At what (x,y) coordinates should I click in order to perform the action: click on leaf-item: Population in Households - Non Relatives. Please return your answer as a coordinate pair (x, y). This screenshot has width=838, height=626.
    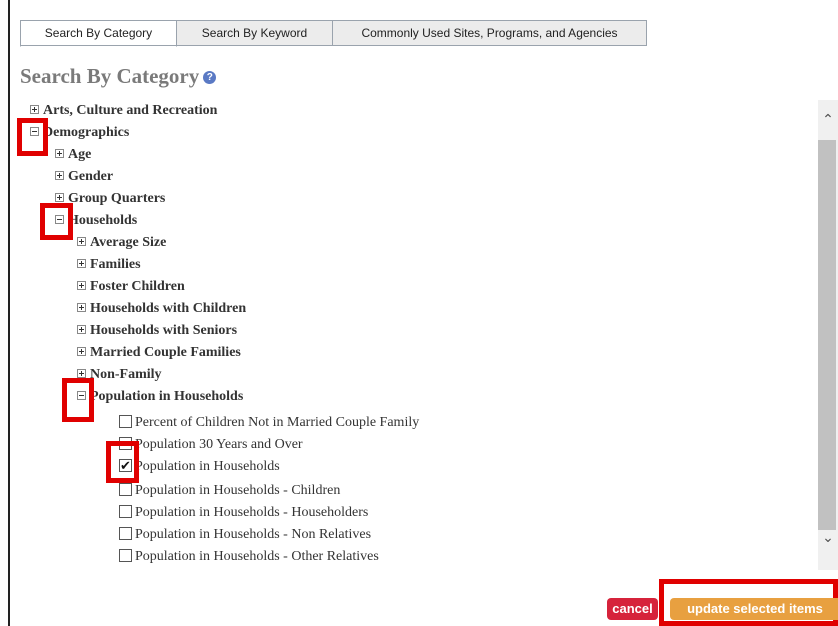
    Looking at the image, I should click on (245, 535).